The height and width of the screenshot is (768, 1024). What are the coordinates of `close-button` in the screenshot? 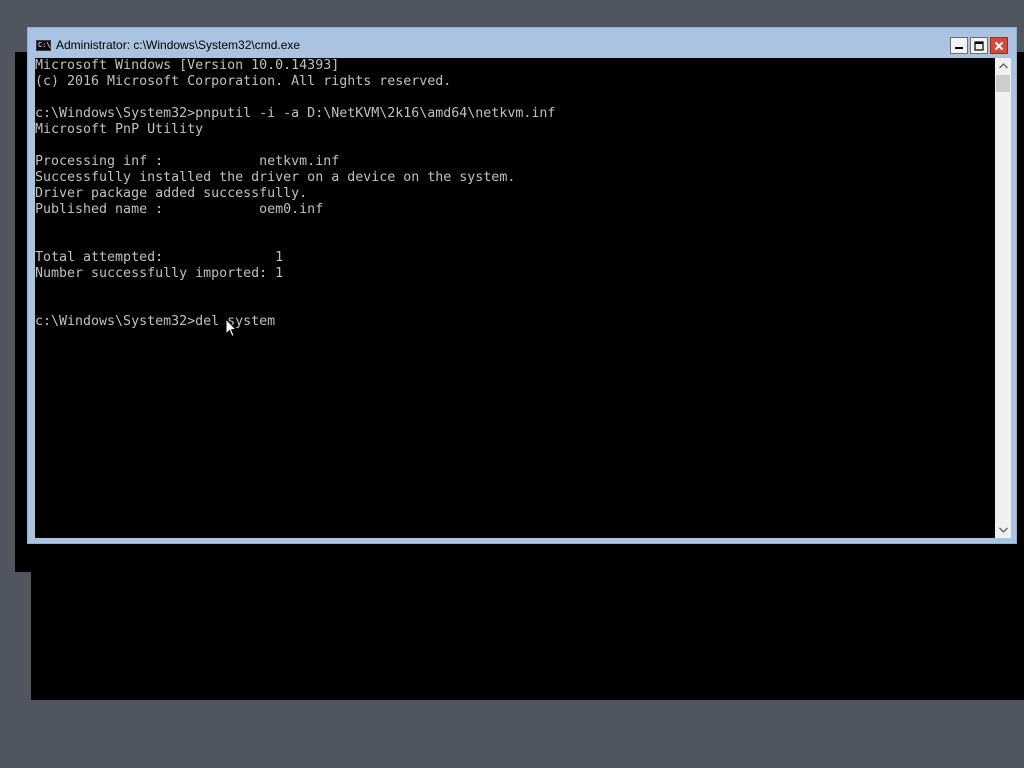 It's located at (999, 45).